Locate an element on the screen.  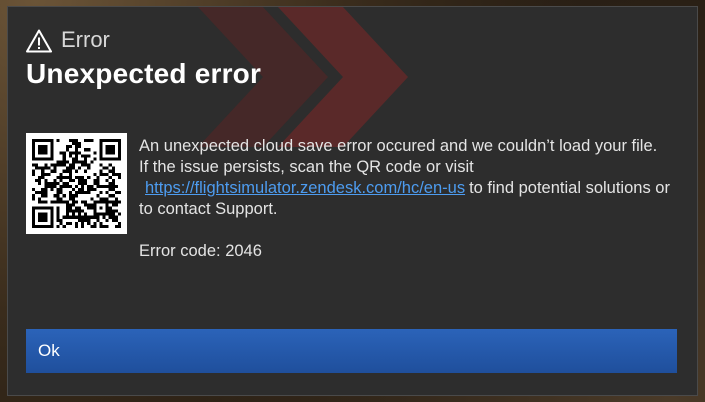
header-row: Error is located at coordinates (143, 39).